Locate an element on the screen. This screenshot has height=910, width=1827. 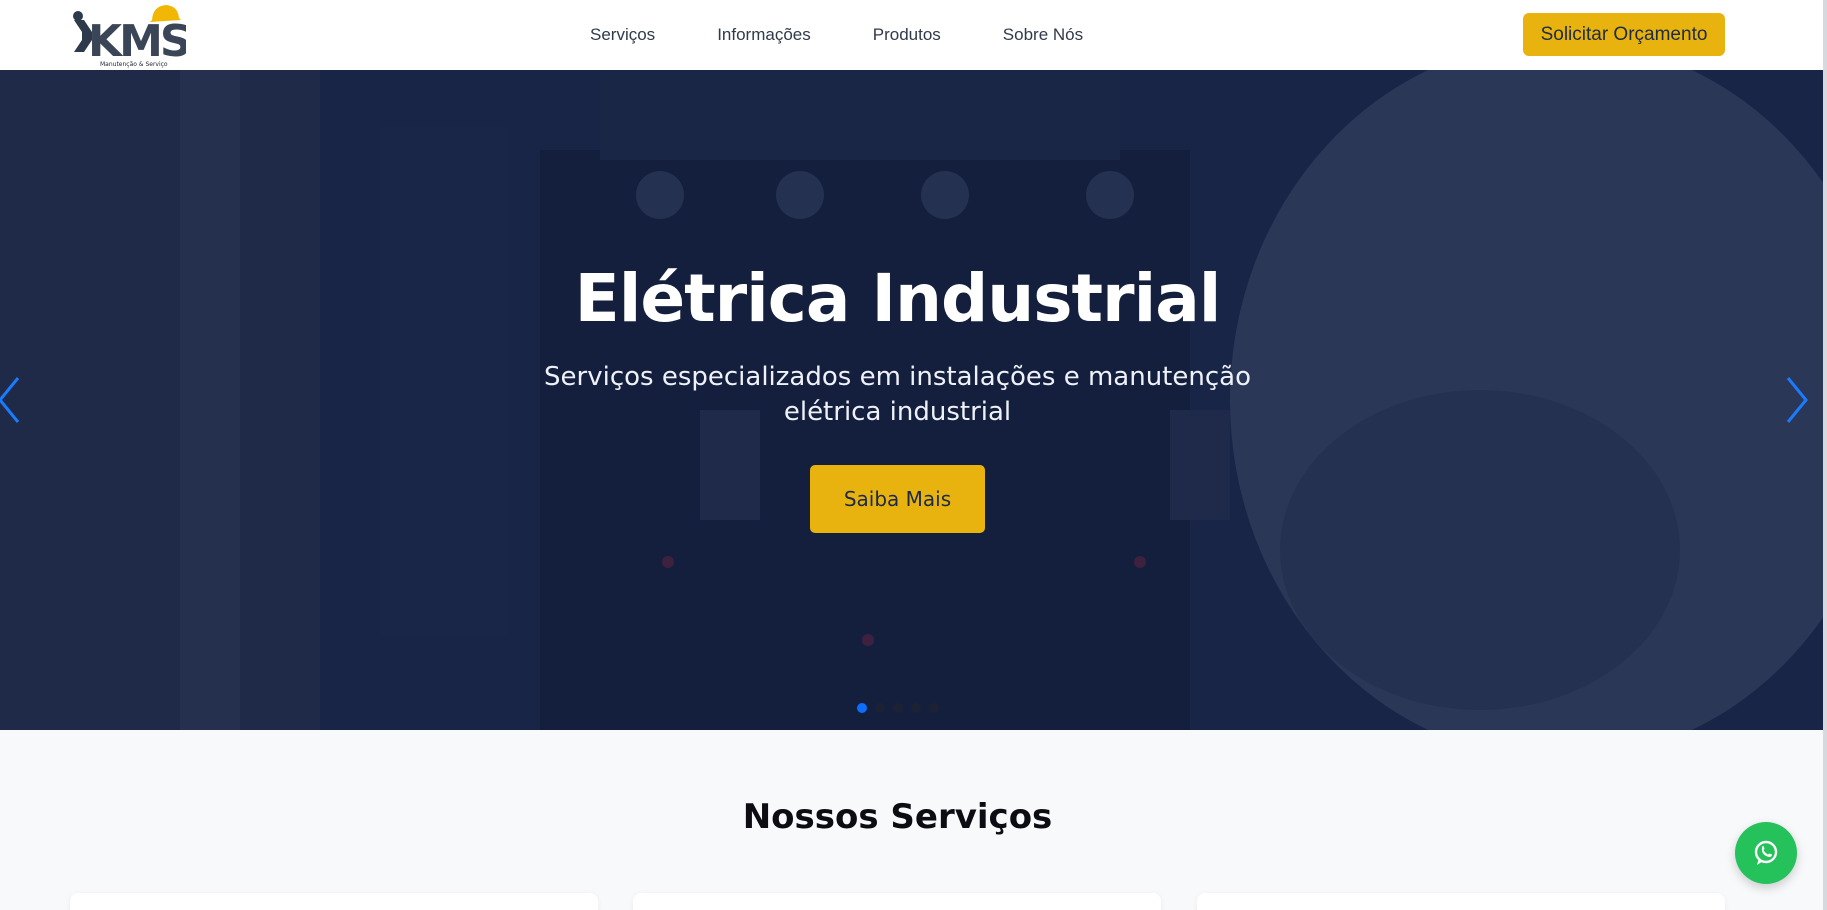
logo-text: KMS is located at coordinates (137, 41).